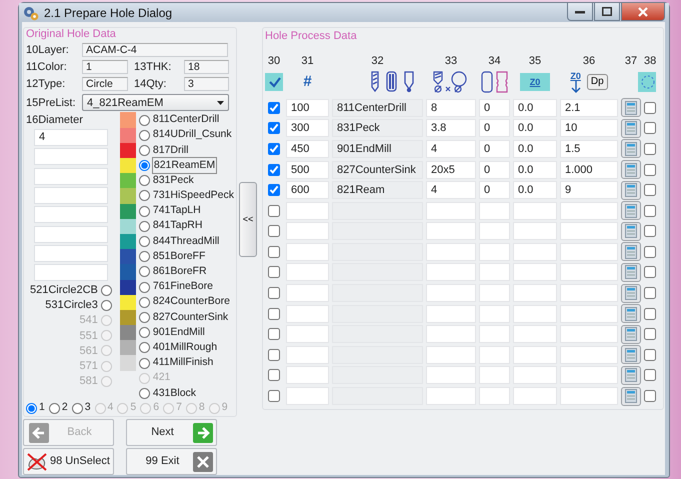  What do you see at coordinates (643, 12) in the screenshot?
I see `close-button` at bounding box center [643, 12].